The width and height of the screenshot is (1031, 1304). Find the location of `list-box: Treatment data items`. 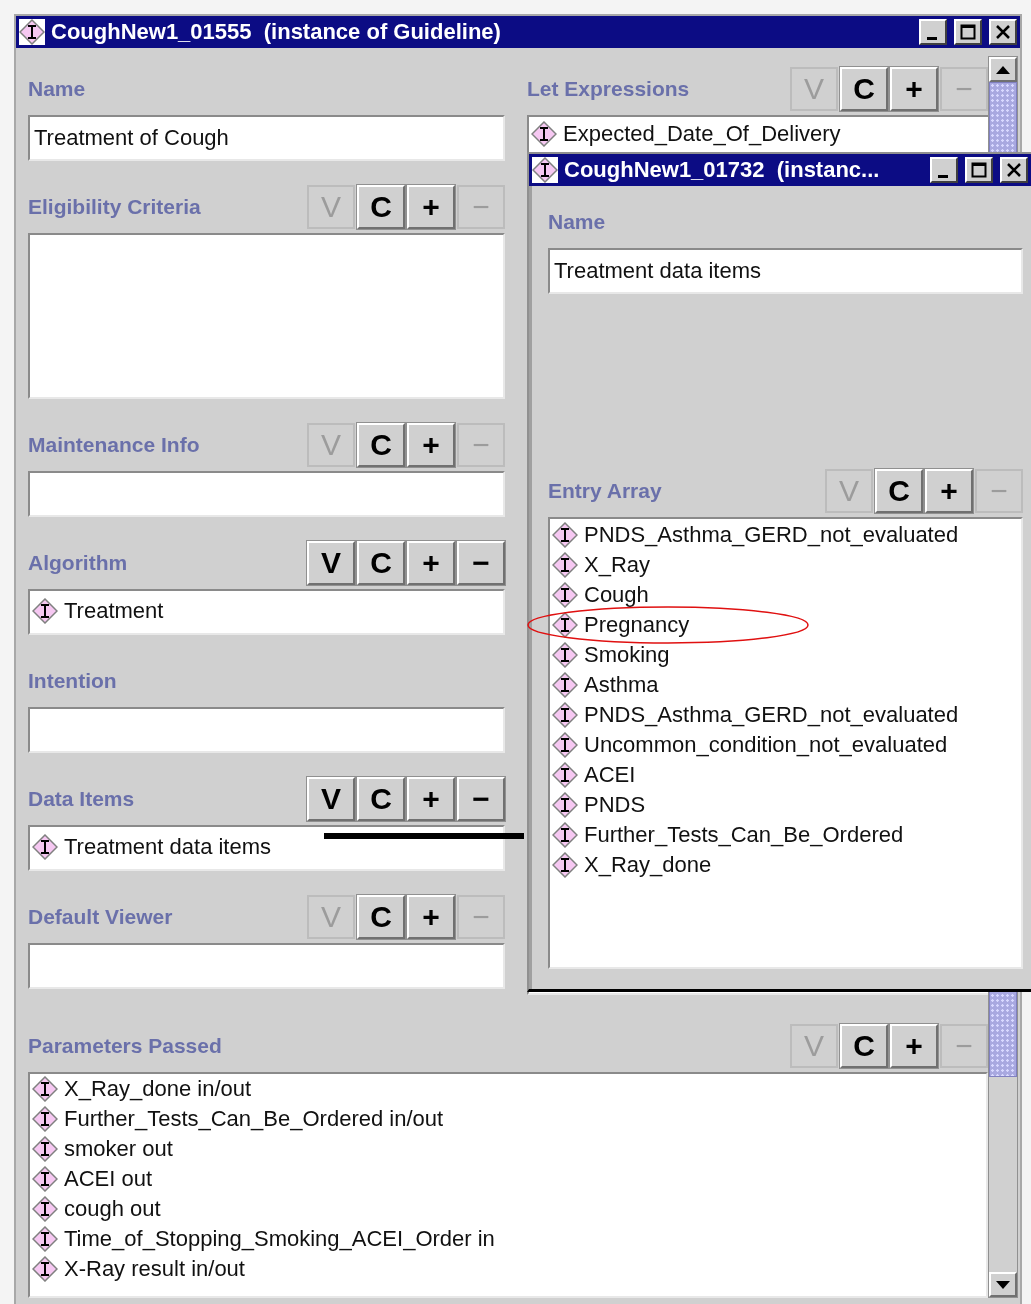

list-box: Treatment data items is located at coordinates (266, 848).